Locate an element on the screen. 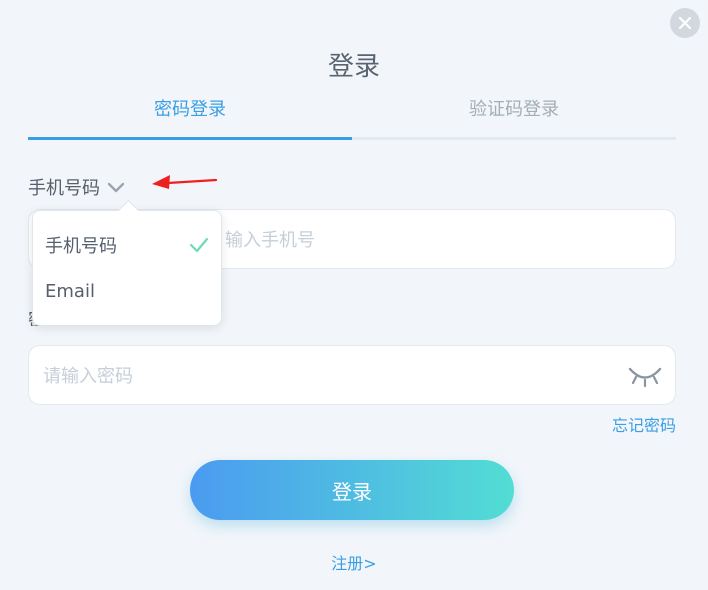 Image resolution: width=708 pixels, height=590 pixels. dropdown-option-phone-label: 手机号码 is located at coordinates (81, 246).